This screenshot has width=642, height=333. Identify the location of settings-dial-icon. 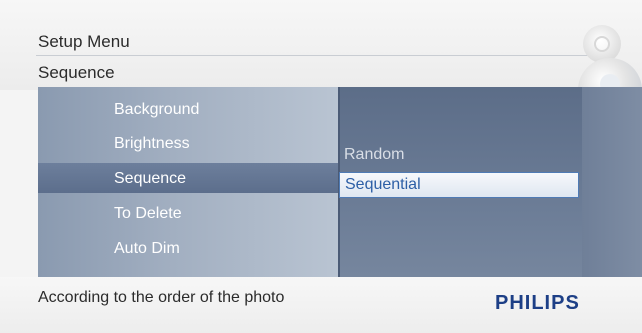
(602, 44).